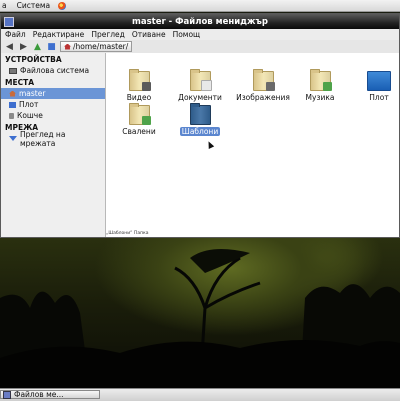 Image resolution: width=400 pixels, height=401 pixels. Describe the element at coordinates (33, 59) in the screenshot. I see `devices-header: УСТРОЙСТВА` at that location.